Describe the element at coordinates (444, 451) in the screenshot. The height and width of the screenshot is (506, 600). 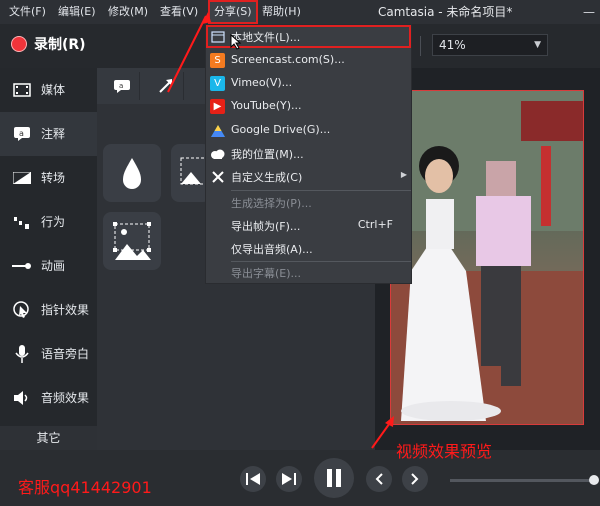
I see `preview-annotation-text: 视频效果预览` at that location.